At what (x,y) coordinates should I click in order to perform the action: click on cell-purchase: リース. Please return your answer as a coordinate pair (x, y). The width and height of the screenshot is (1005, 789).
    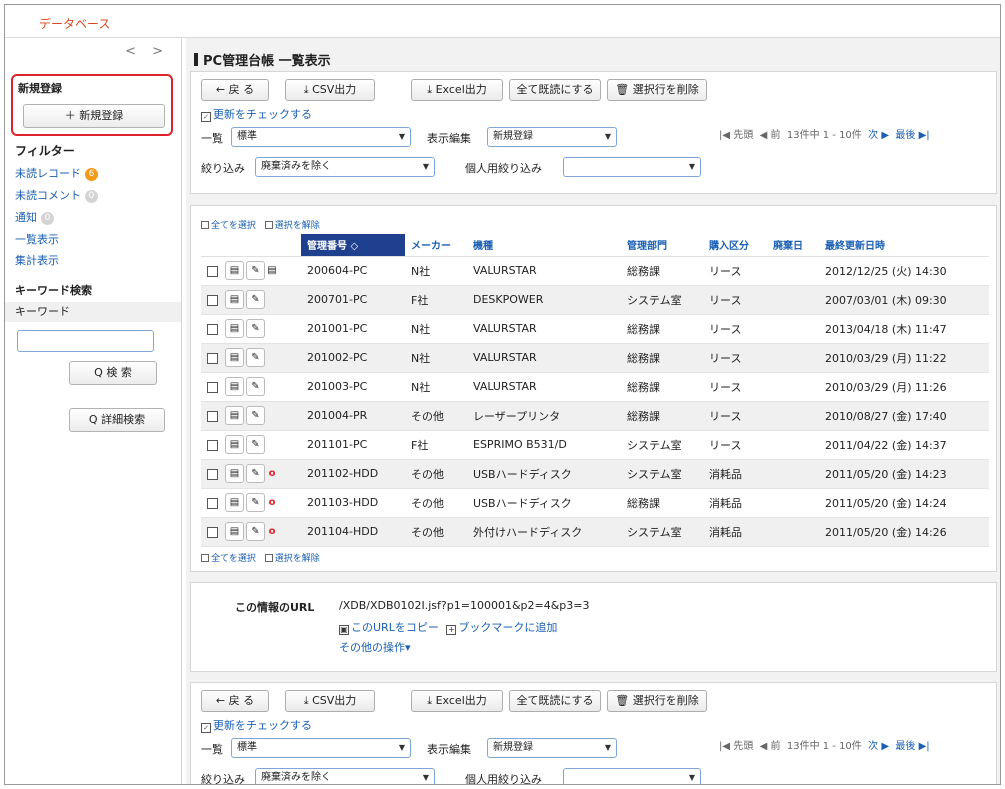
    Looking at the image, I should click on (735, 358).